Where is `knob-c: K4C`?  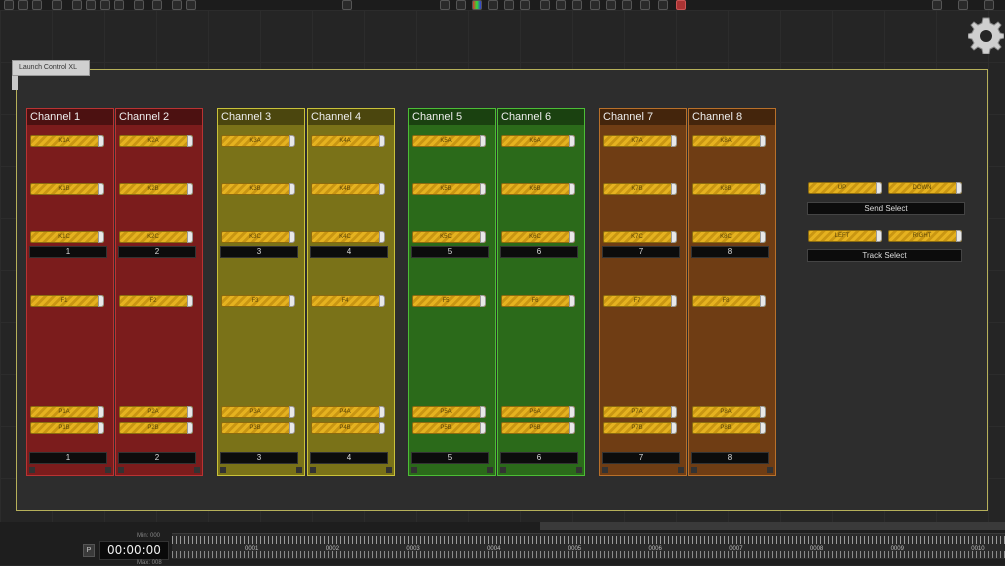 knob-c: K4C is located at coordinates (348, 237).